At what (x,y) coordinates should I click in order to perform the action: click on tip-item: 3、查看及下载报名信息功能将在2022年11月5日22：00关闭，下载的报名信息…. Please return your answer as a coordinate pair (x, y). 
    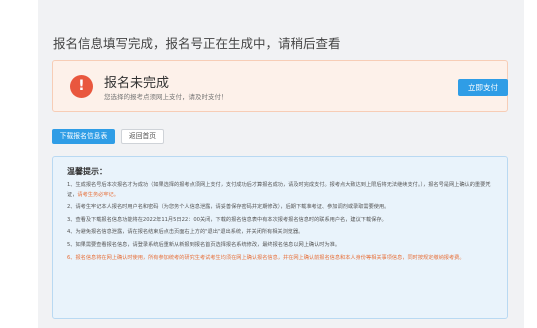
    Looking at the image, I should click on (227, 219).